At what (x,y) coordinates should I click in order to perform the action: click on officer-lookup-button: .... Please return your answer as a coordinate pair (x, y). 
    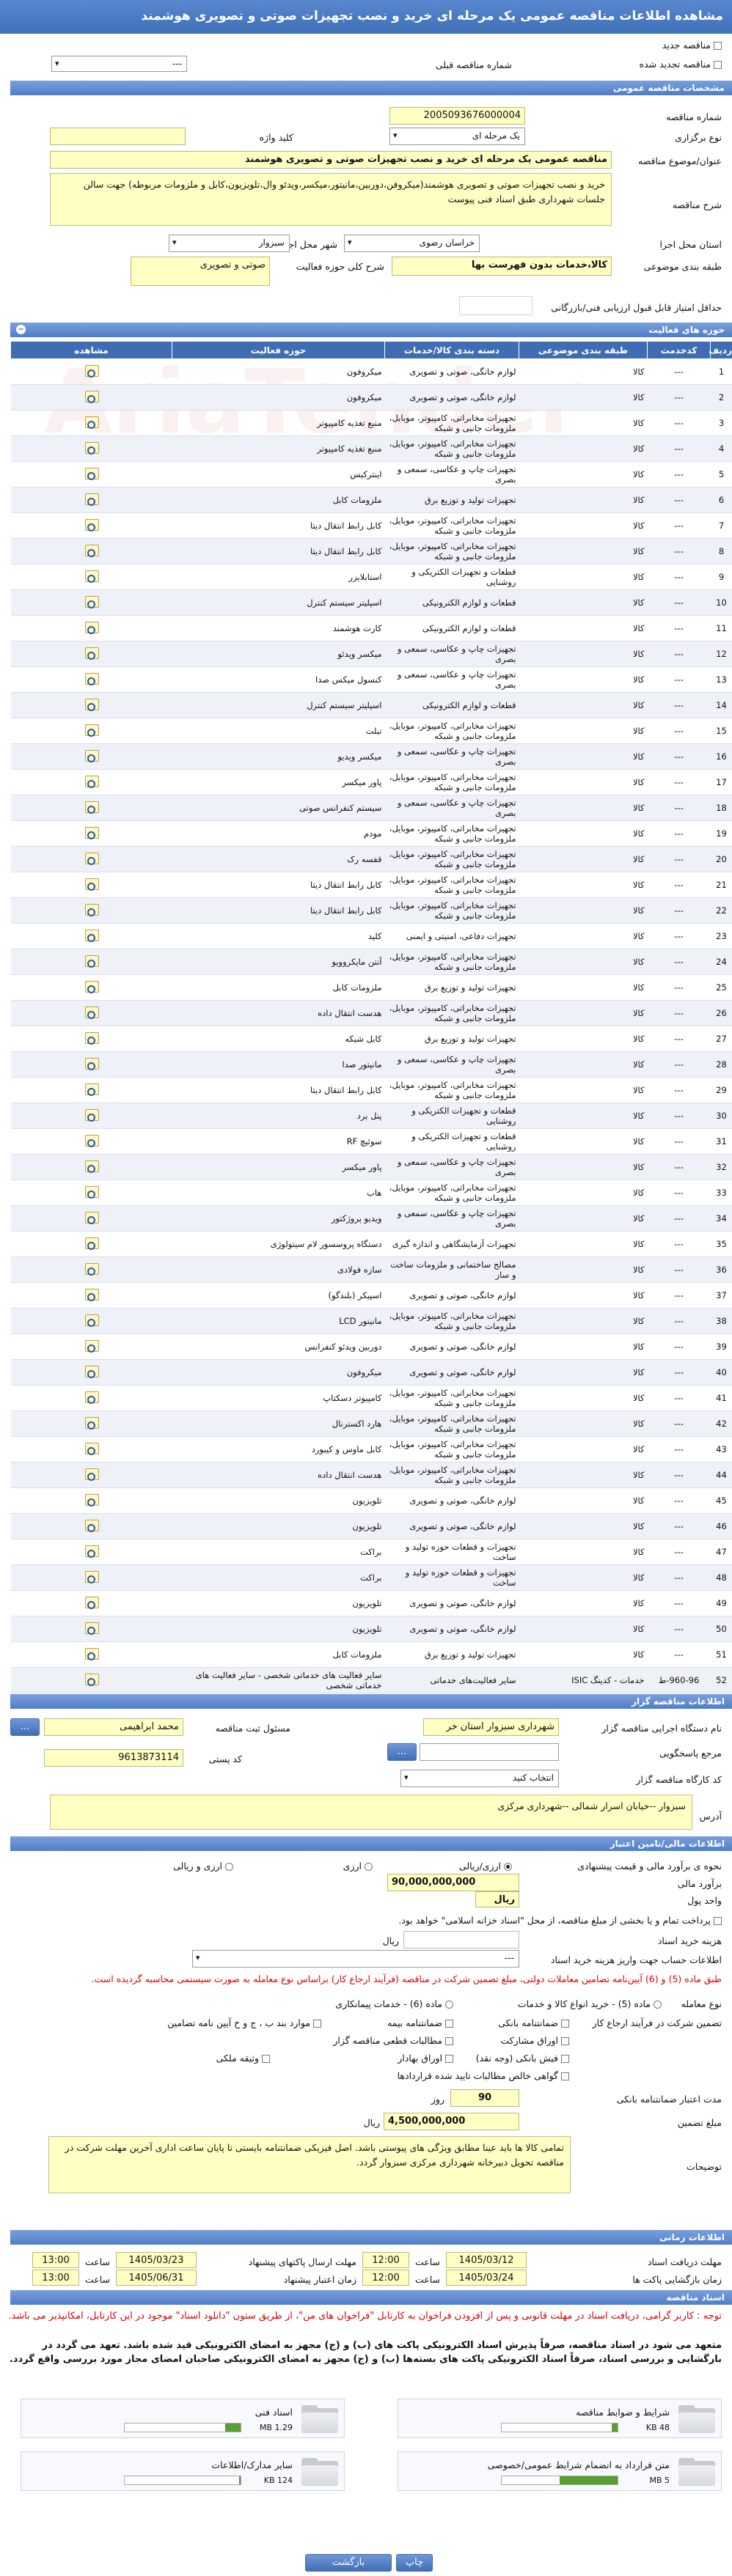
    Looking at the image, I should click on (25, 1727).